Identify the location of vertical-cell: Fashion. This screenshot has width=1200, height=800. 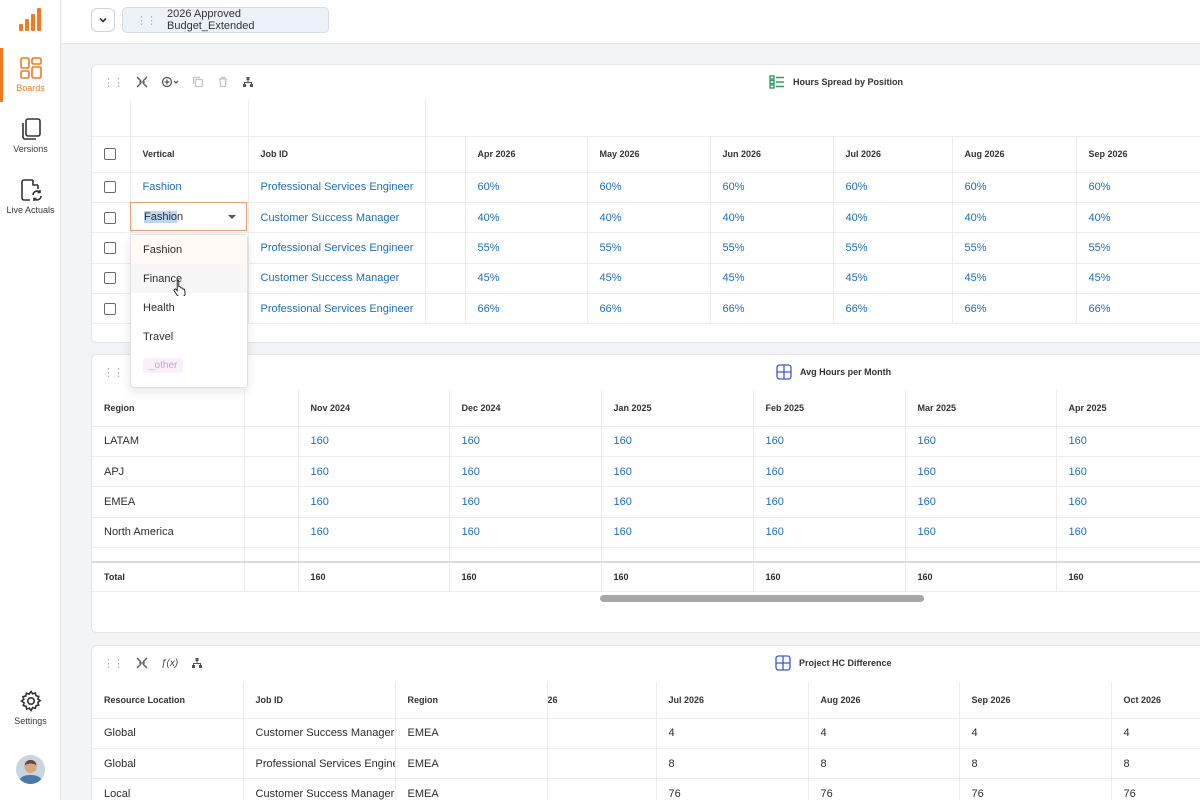
(189, 187).